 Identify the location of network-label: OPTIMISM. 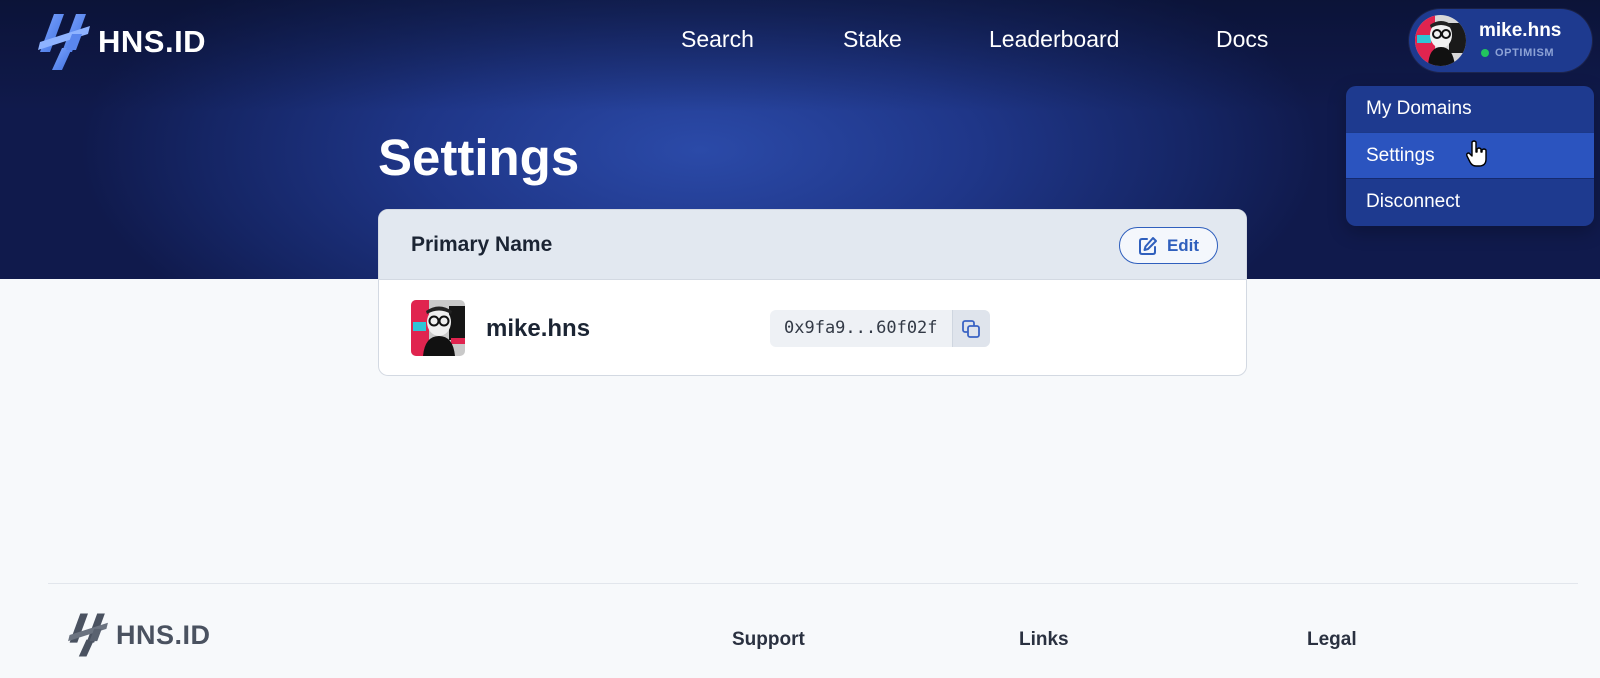
(1525, 53).